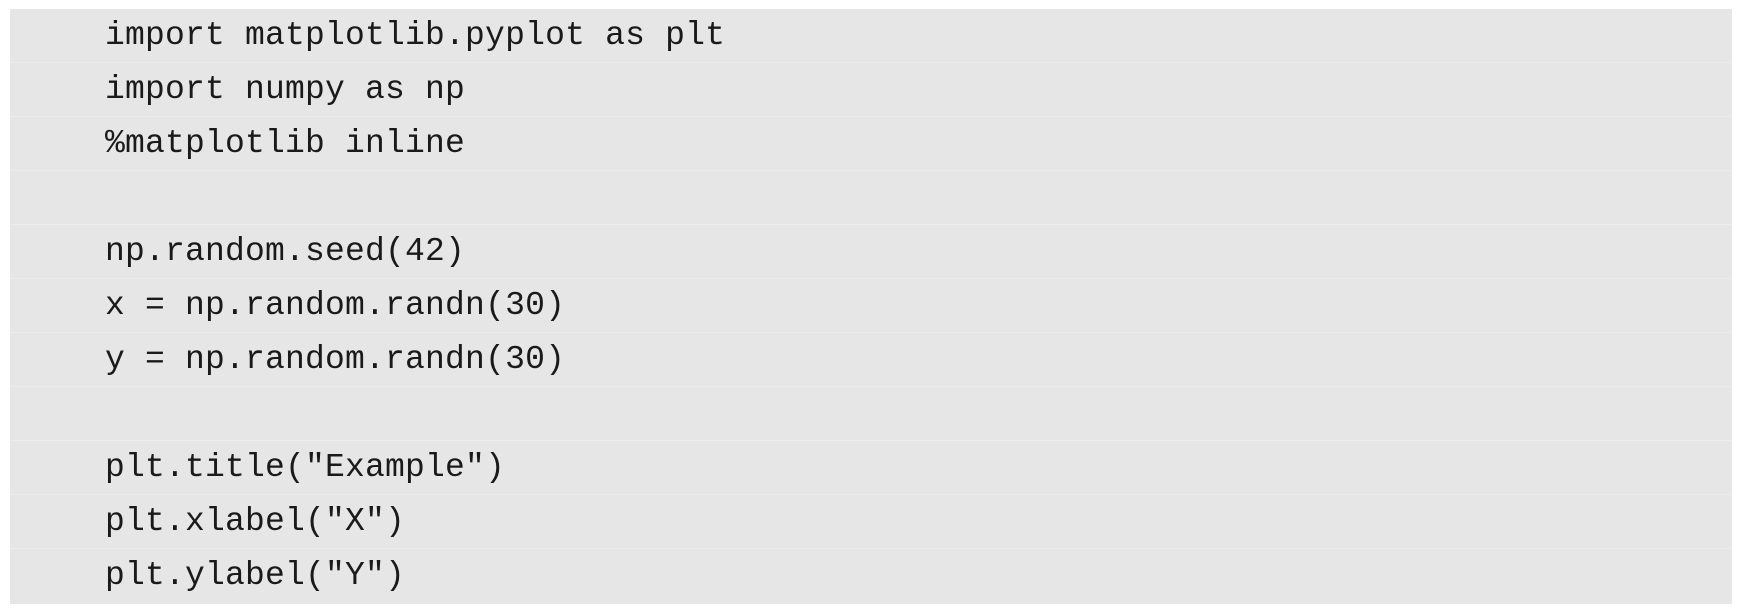 This screenshot has width=1742, height=613. What do you see at coordinates (335, 305) in the screenshot?
I see `code-line-text: x = np.random.randn(30)` at bounding box center [335, 305].